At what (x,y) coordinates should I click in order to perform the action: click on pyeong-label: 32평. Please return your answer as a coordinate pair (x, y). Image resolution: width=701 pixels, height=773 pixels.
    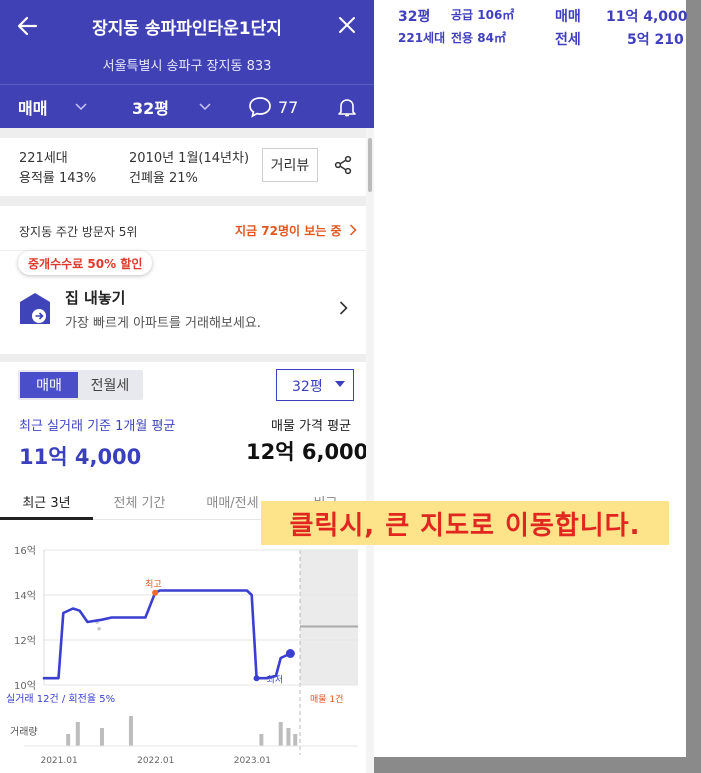
    Looking at the image, I should click on (150, 108).